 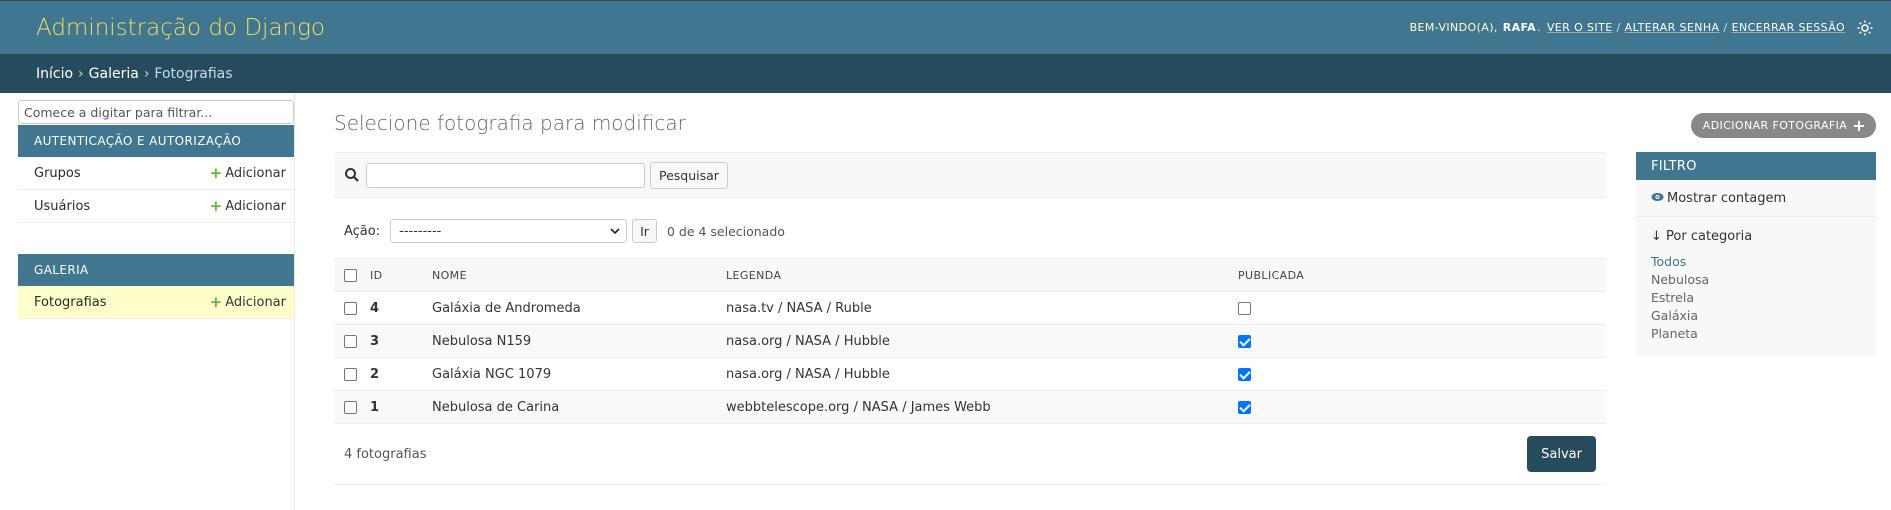 What do you see at coordinates (569, 275) in the screenshot?
I see `column-header-nome: Nome` at bounding box center [569, 275].